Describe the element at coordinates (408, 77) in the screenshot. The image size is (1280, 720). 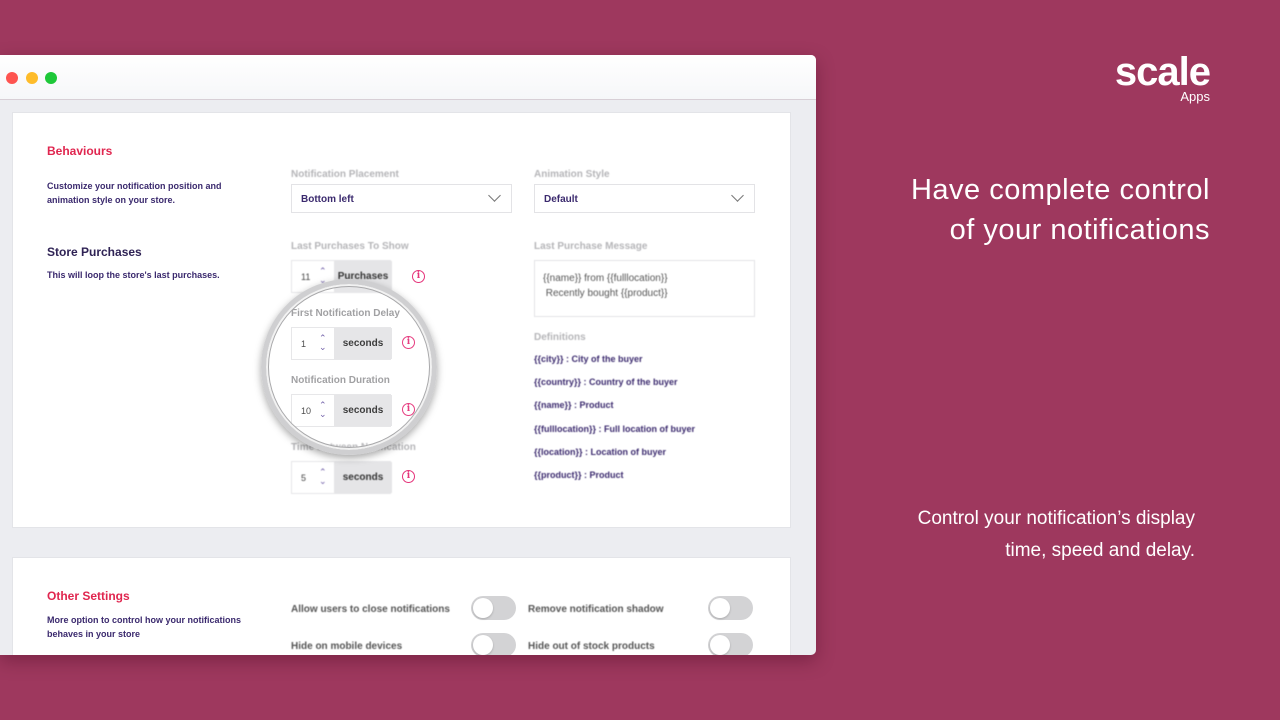
I see `title-bar` at that location.